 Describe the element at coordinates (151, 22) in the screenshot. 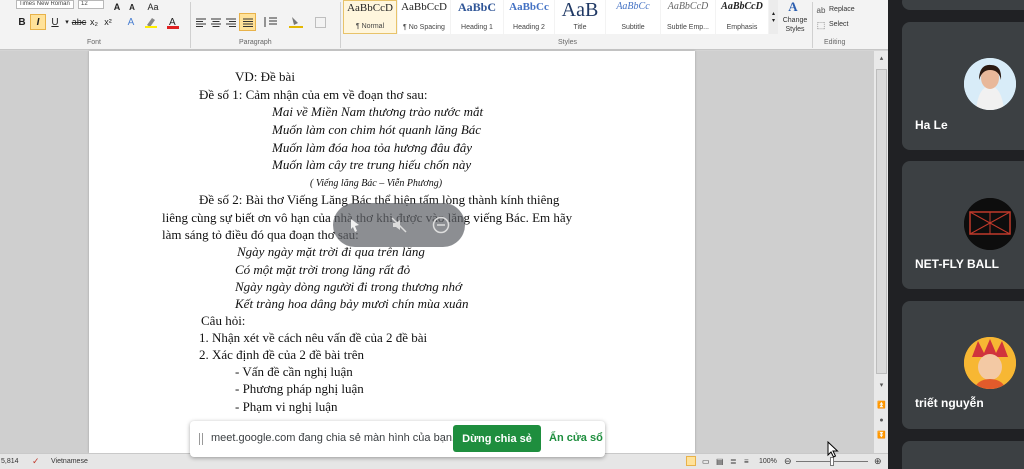

I see `highlight-icon` at that location.